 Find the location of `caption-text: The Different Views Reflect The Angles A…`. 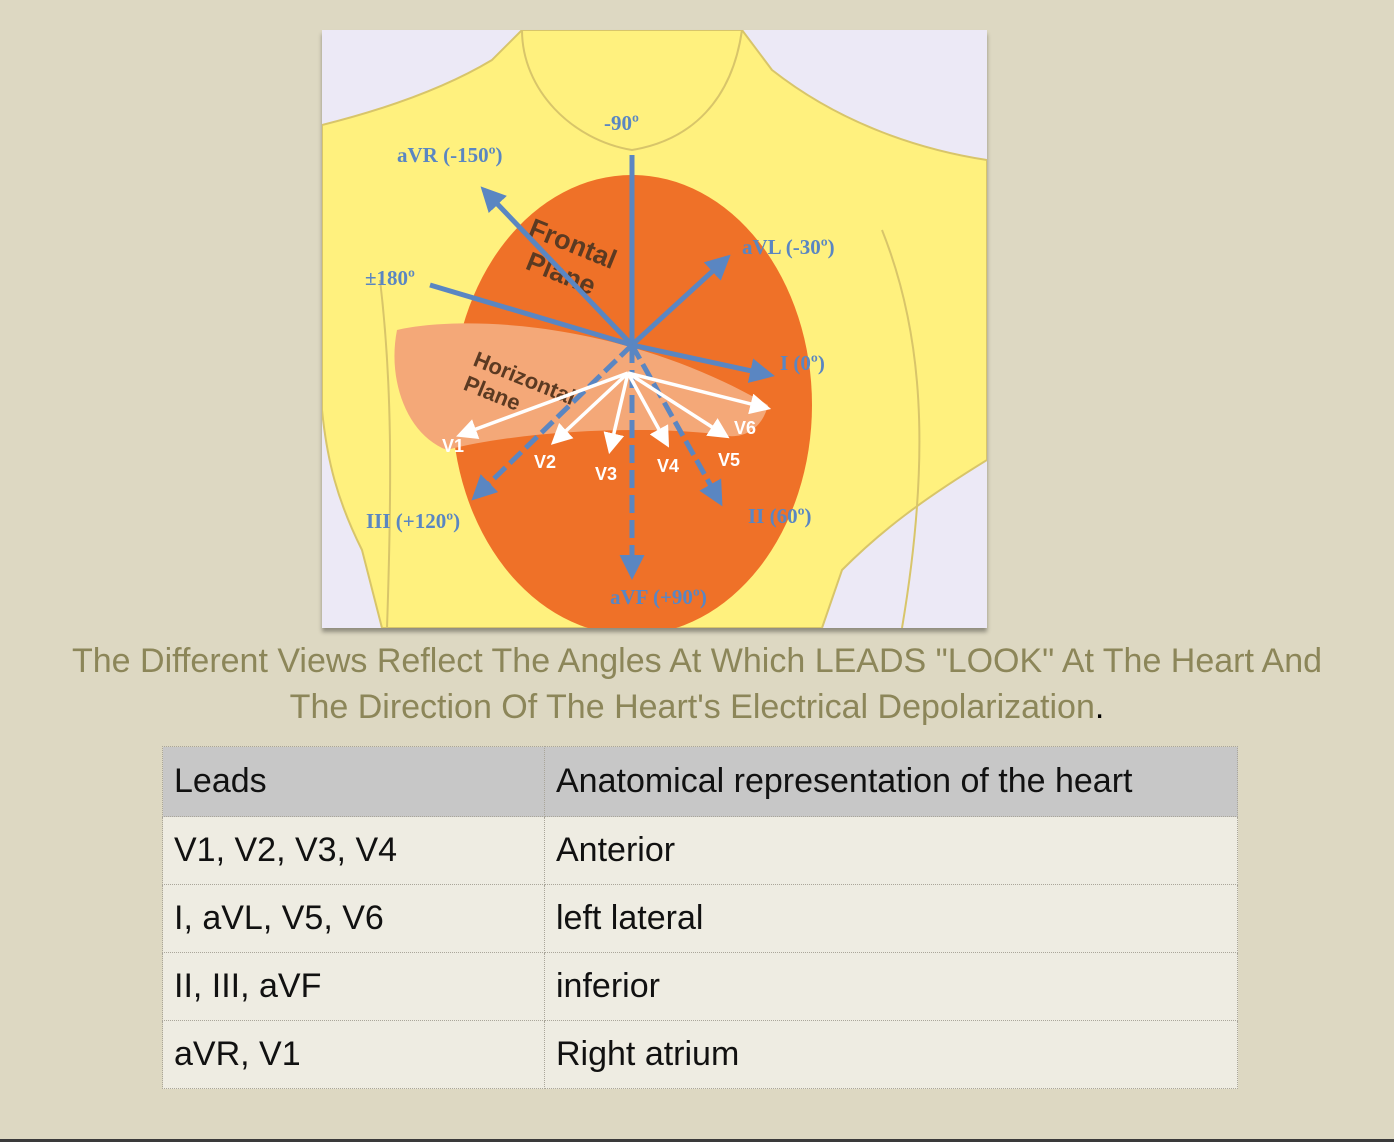

caption-text: The Different Views Reflect The Angles A… is located at coordinates (697, 684).